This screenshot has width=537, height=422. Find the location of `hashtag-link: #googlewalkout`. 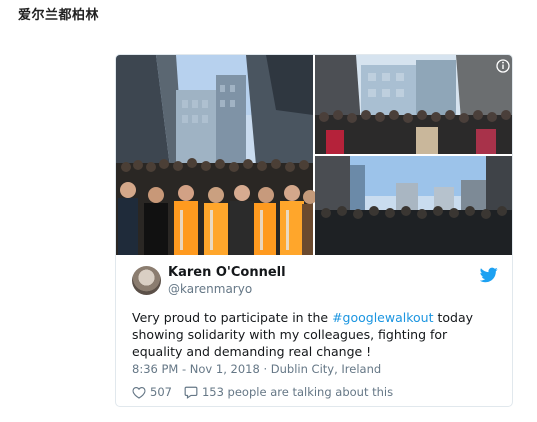

hashtag-link: #googlewalkout is located at coordinates (382, 317).